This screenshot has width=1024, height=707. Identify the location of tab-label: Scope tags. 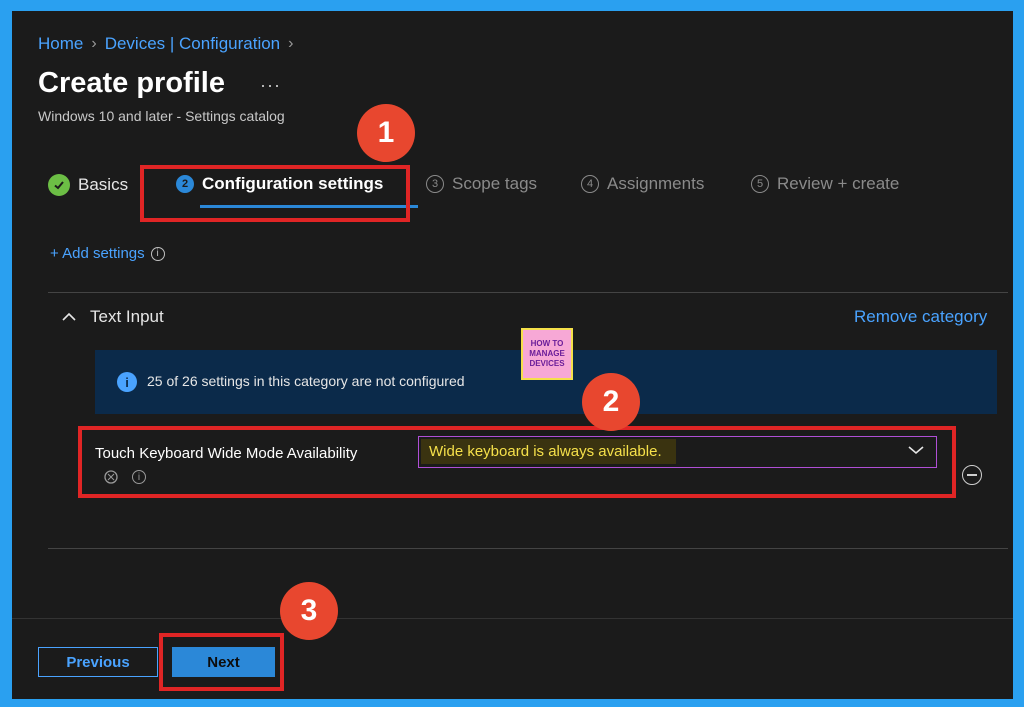
(495, 183).